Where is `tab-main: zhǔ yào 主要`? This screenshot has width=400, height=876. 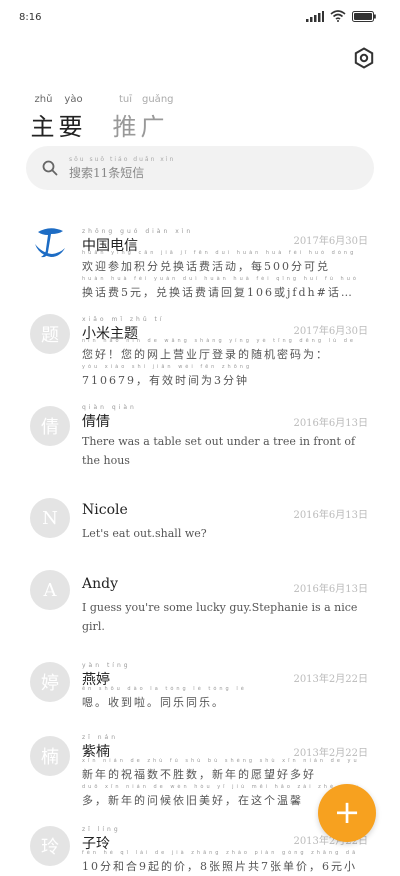 tab-main: zhǔ yào 主要 is located at coordinates (58, 118).